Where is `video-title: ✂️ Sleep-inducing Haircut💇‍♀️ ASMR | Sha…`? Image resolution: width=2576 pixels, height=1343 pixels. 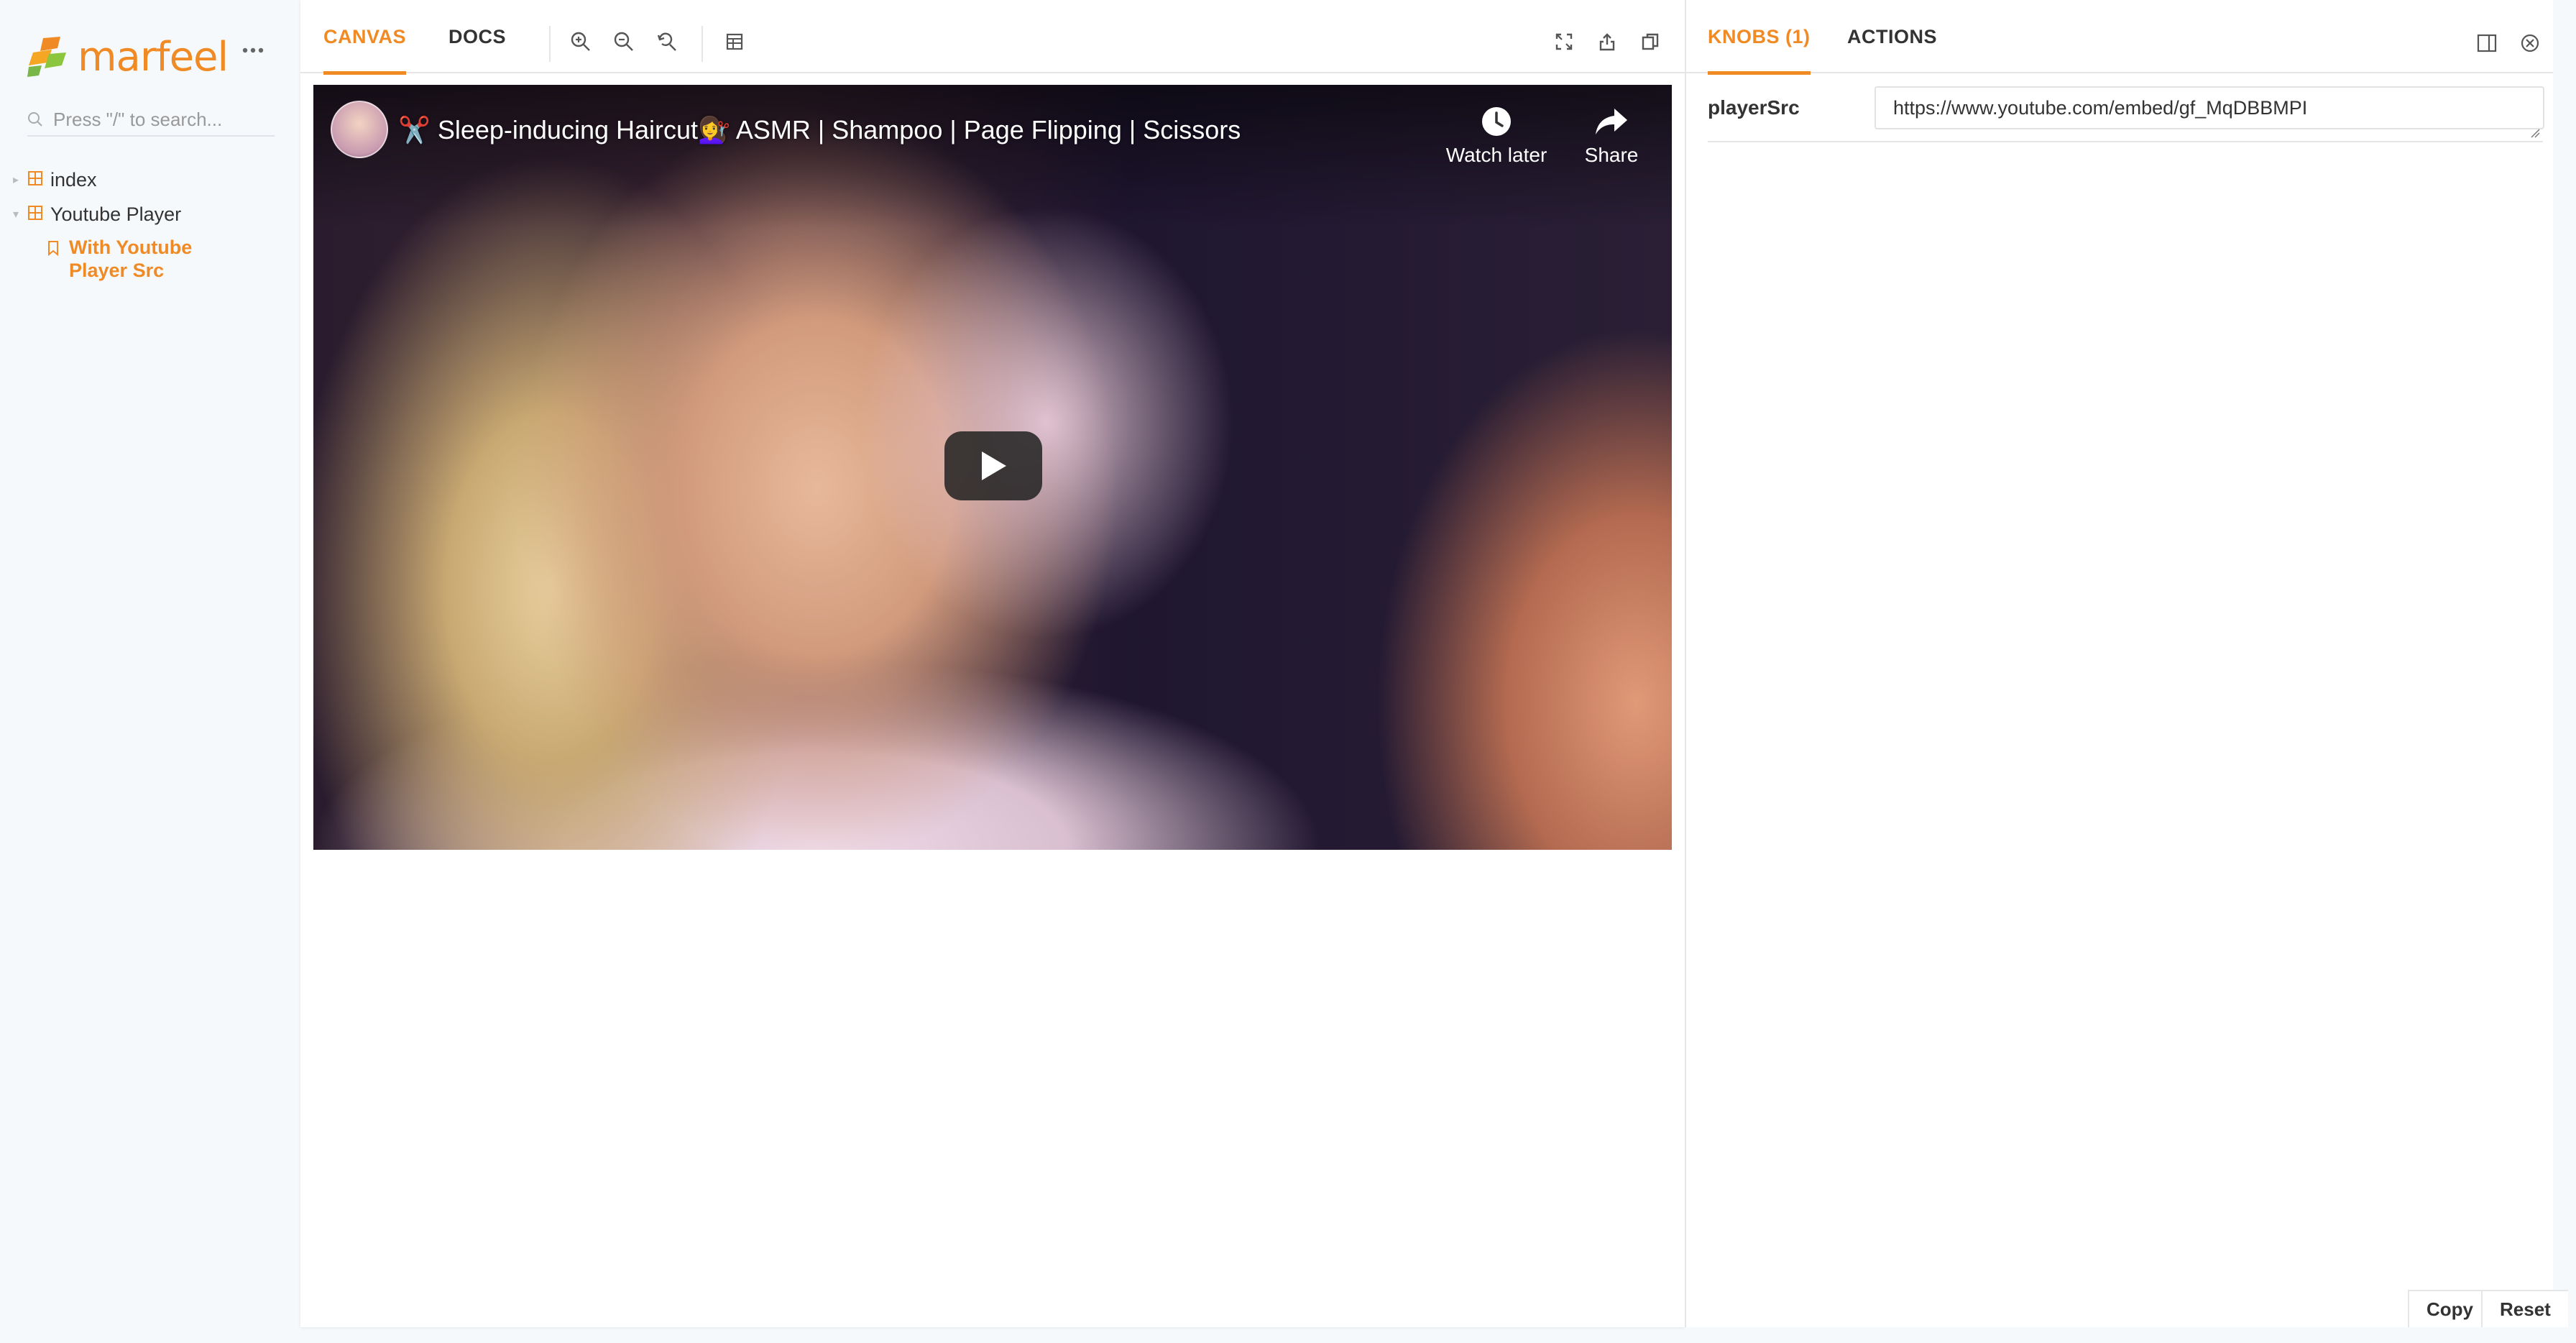 video-title: ✂️ Sleep-inducing Haircut💇‍♀️ ASMR | Sha… is located at coordinates (819, 130).